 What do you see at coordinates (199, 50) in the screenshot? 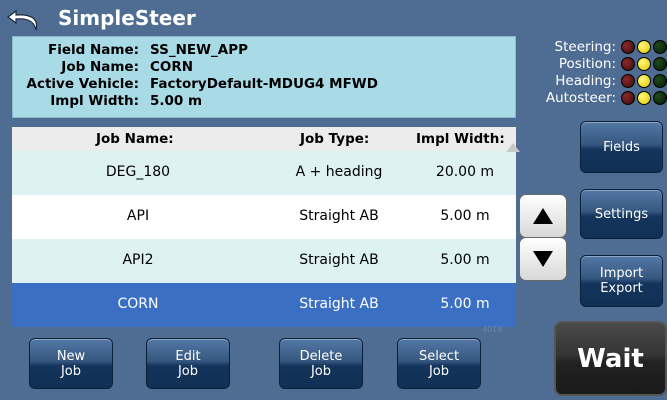
I see `field-name-value: SS_NEW_APP` at bounding box center [199, 50].